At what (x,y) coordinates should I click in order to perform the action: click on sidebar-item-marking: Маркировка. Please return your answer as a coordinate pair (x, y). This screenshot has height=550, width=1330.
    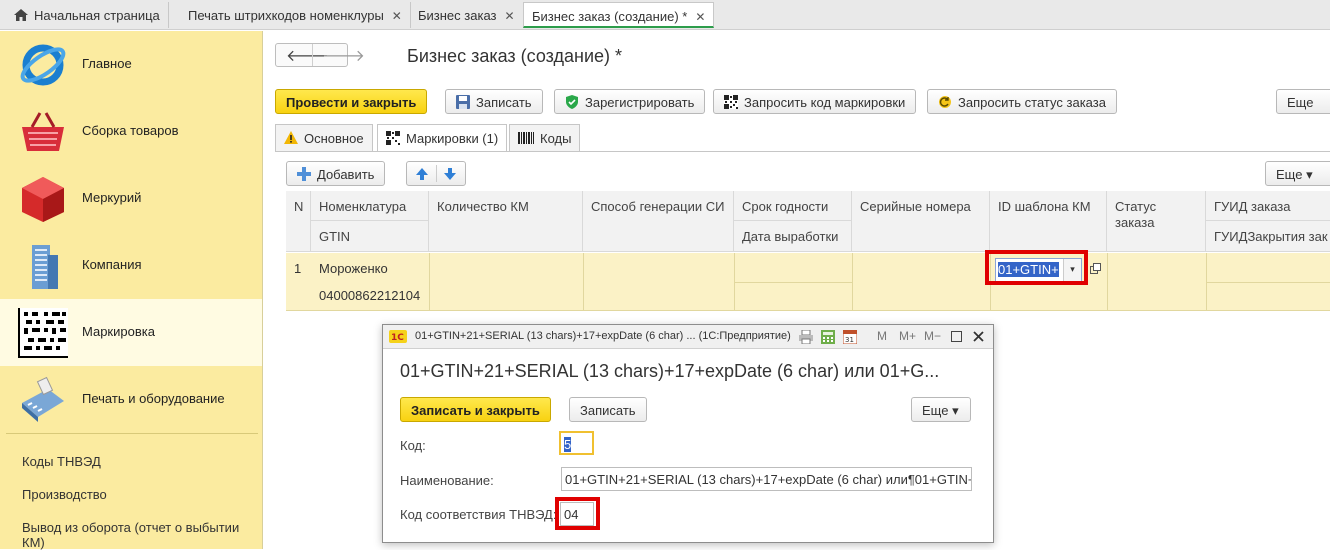
    Looking at the image, I should click on (131, 332).